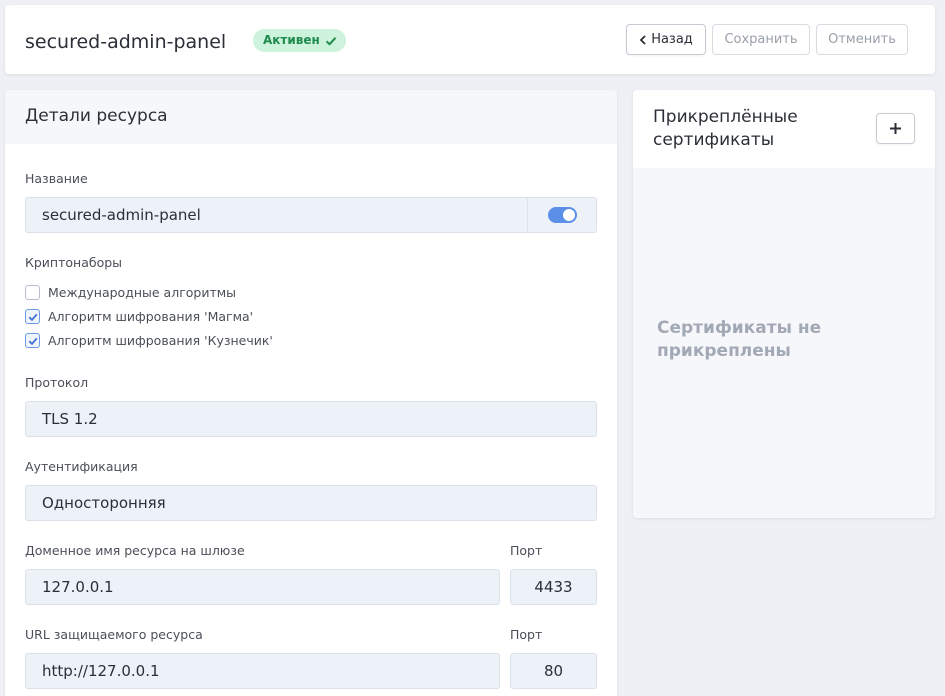  I want to click on url-field: http://127.0.0.1, so click(262, 671).